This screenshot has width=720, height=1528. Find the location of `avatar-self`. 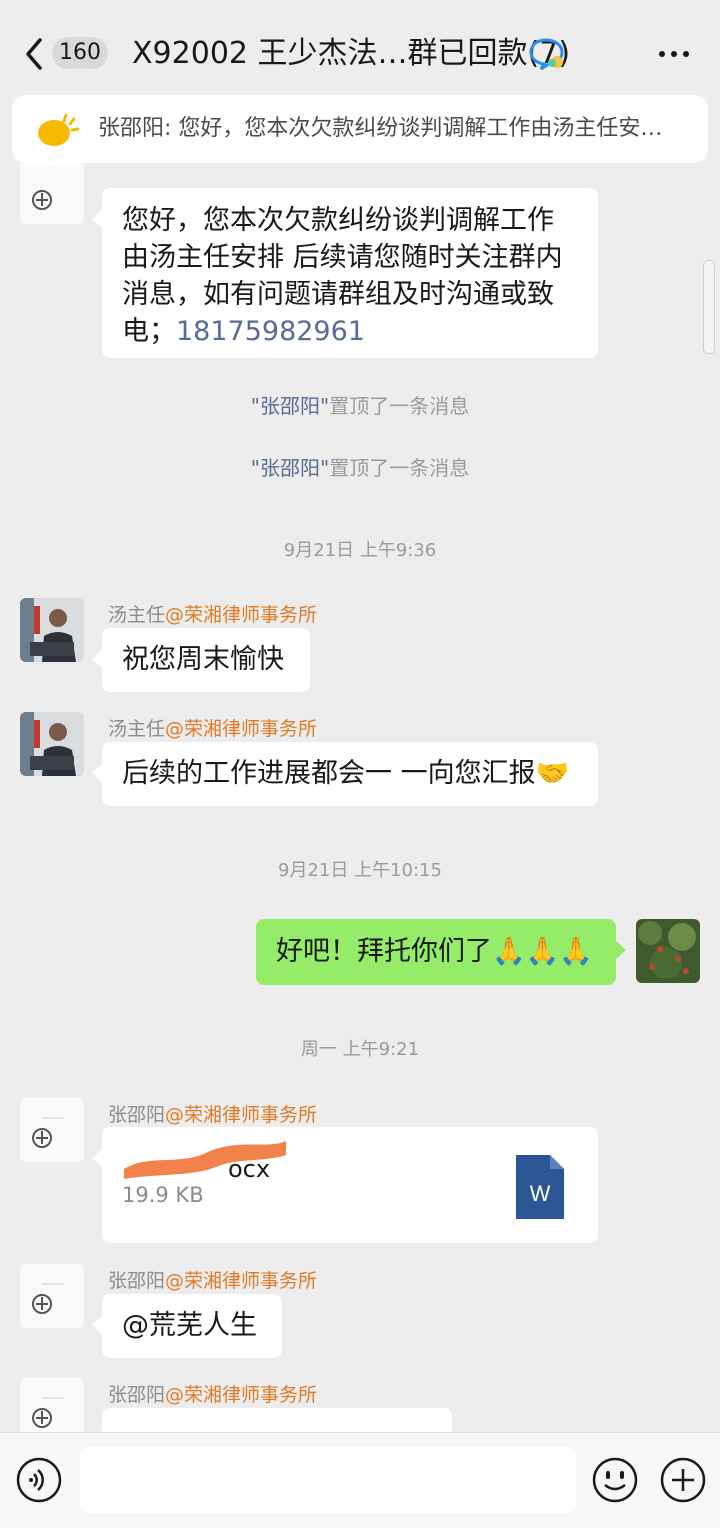

avatar-self is located at coordinates (668, 951).